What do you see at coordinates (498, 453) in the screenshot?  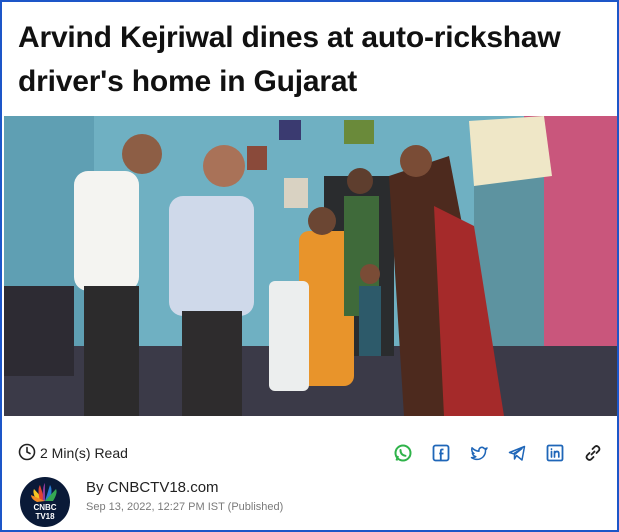 I see `share-bar` at bounding box center [498, 453].